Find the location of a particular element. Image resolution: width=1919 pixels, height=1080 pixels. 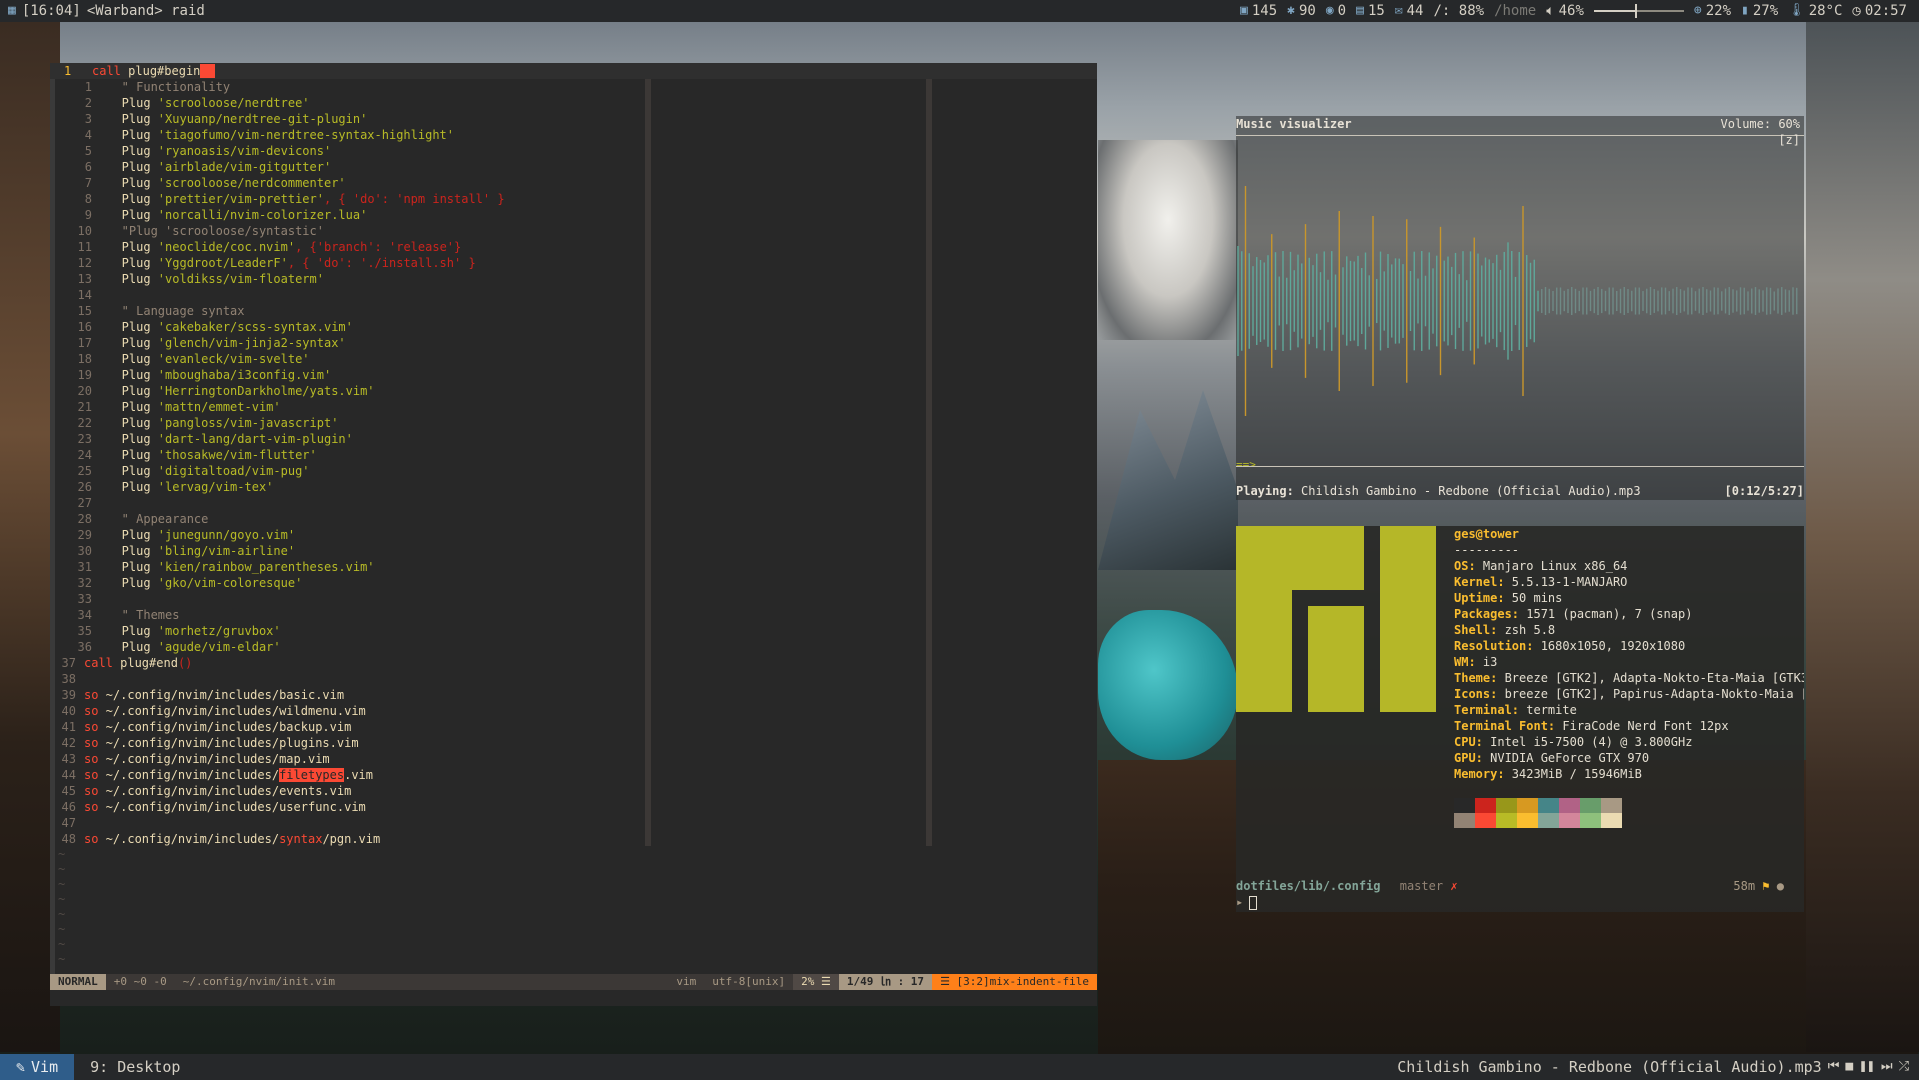

code-line: 7 Plug 'scrooloose/nerdcommenter' is located at coordinates (376, 183).